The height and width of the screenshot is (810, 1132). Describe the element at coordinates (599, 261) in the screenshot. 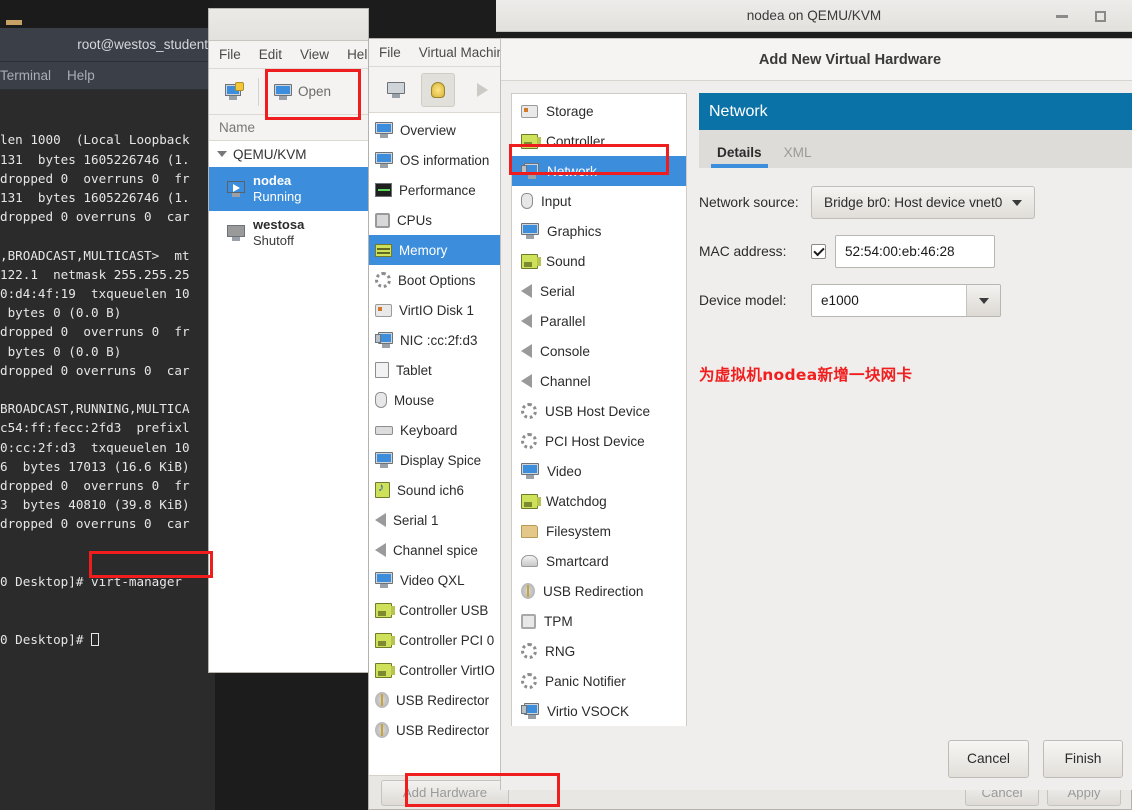

I see `hardware-category-sound: Sound` at that location.